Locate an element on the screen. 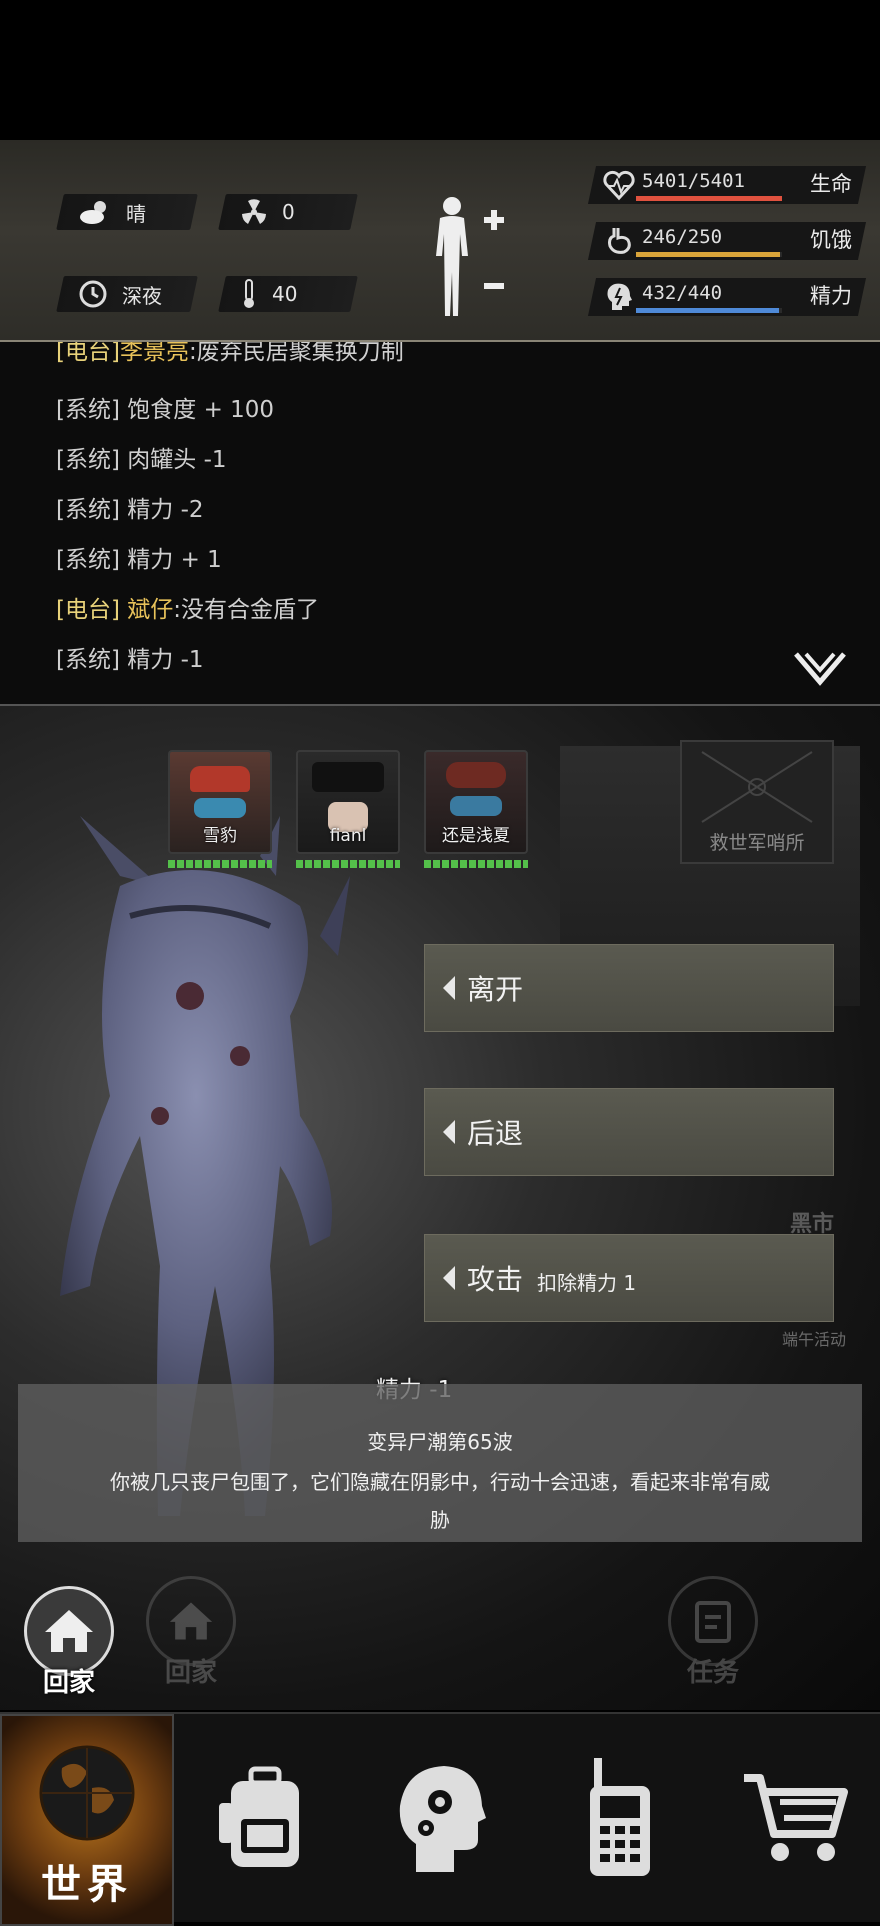  walkie-talkie-icon is located at coordinates (620, 1817).